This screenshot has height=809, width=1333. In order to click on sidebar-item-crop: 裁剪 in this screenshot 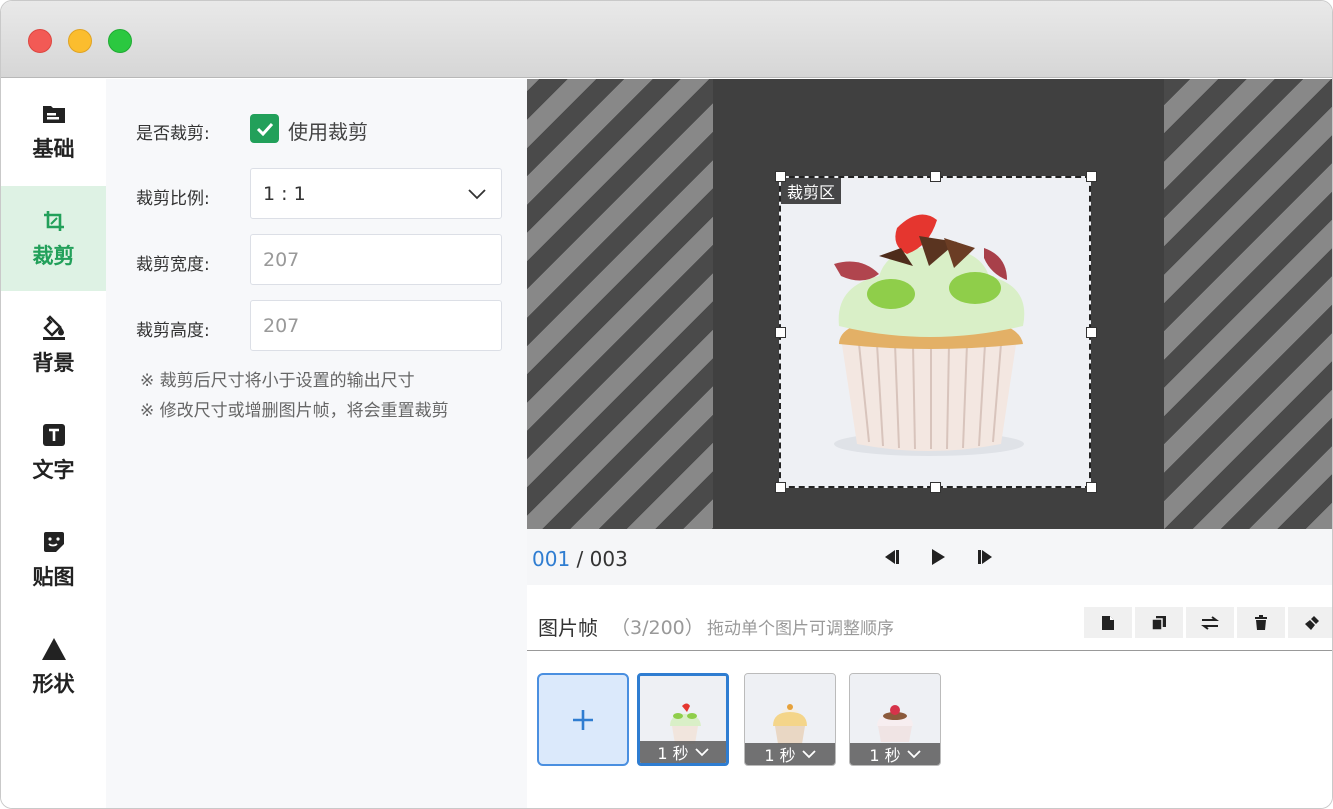, I will do `click(53, 238)`.